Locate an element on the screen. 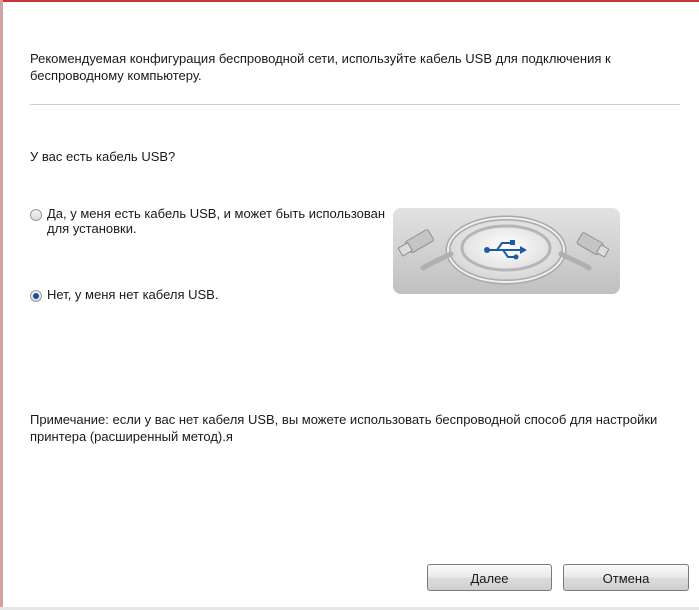 This screenshot has height=610, width=699. usb-cable-icon is located at coordinates (506, 251).